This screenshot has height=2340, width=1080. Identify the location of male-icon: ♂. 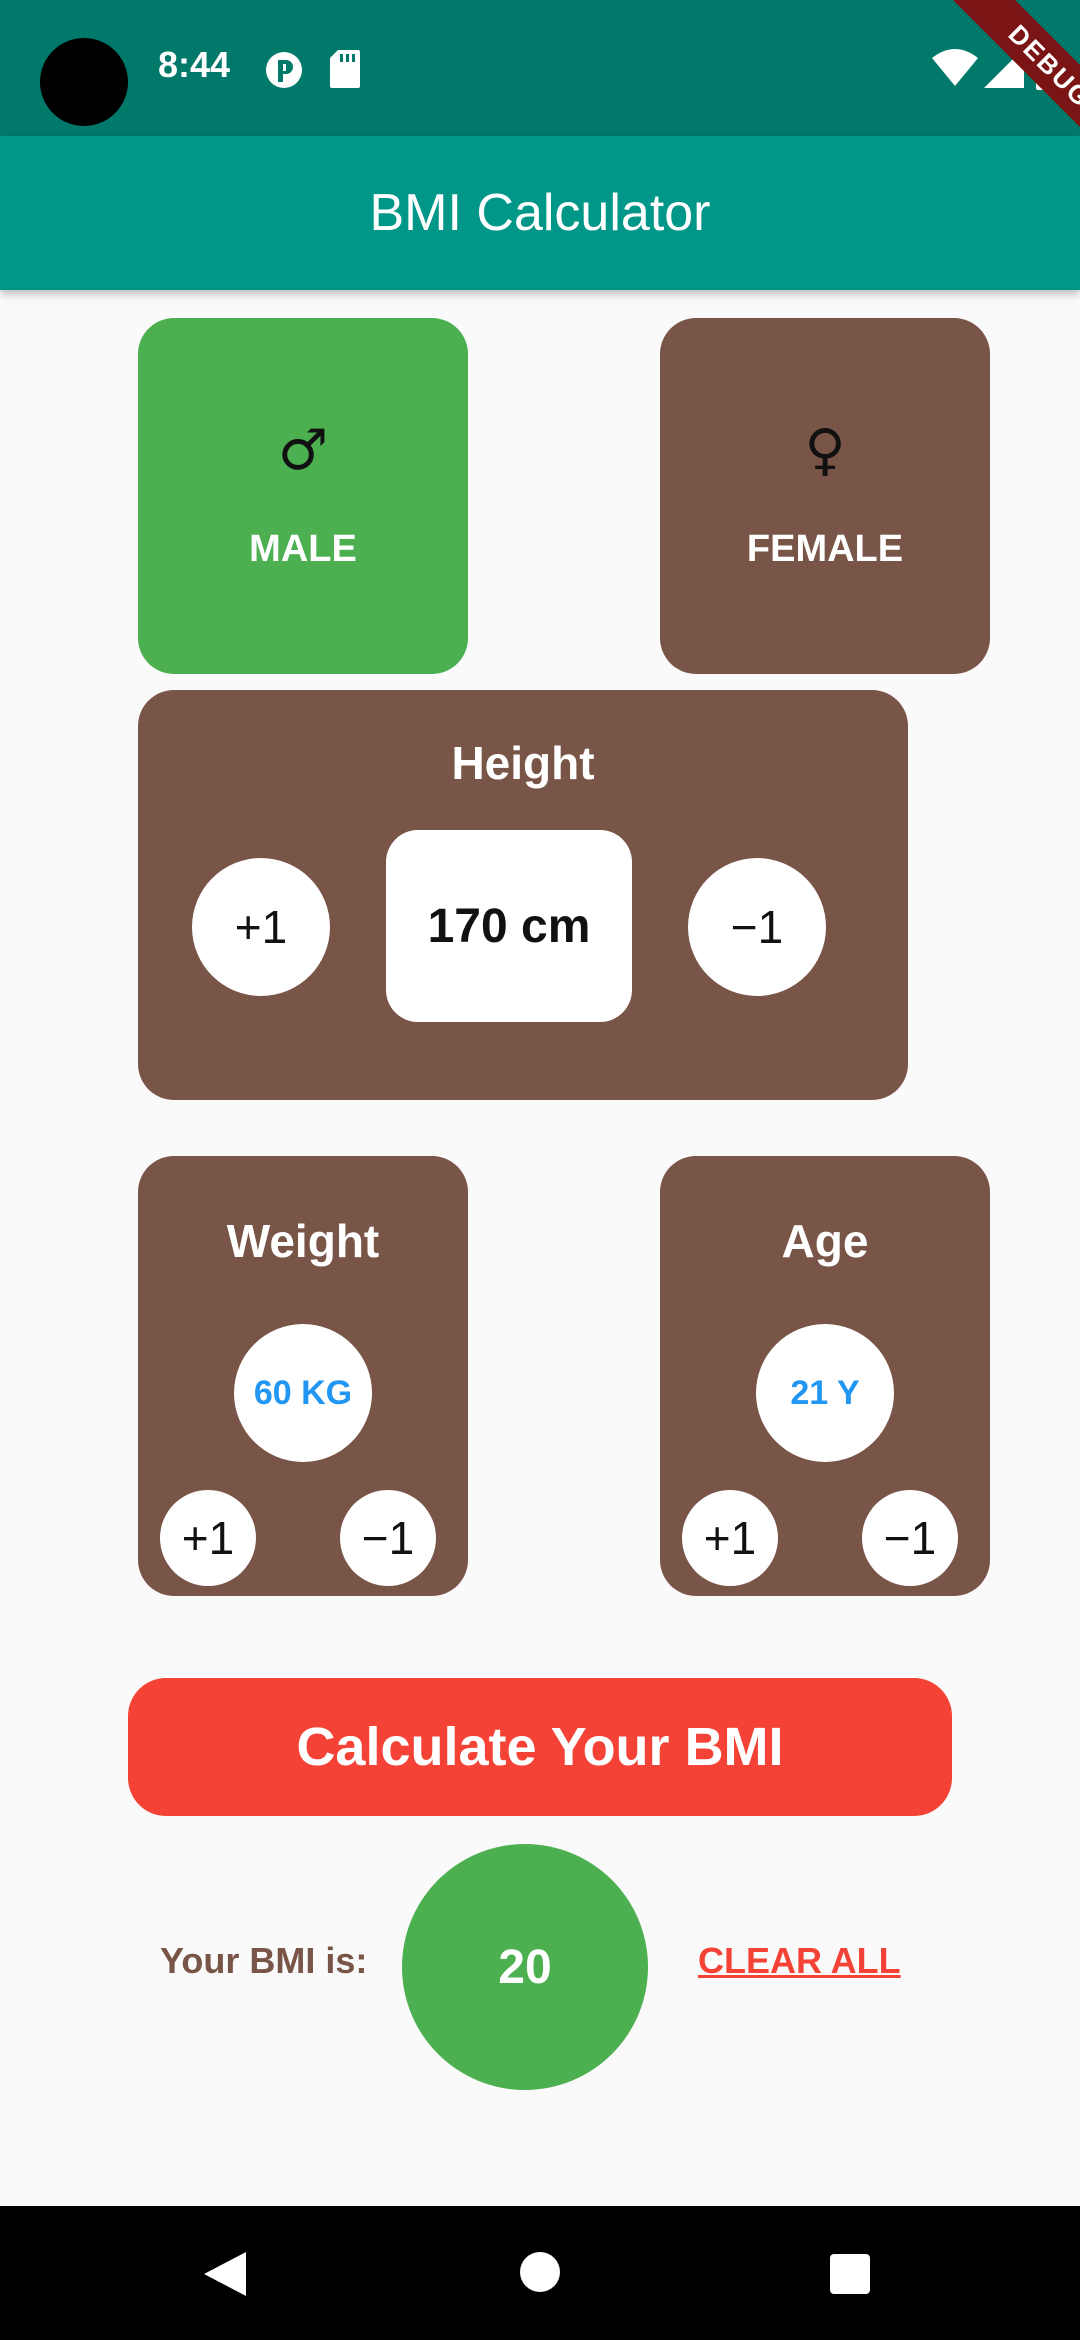
(303, 450).